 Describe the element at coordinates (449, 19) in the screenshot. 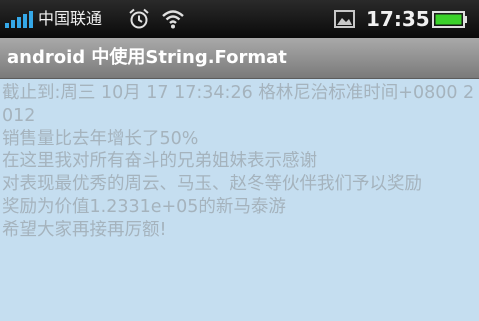

I see `battery-icon` at that location.